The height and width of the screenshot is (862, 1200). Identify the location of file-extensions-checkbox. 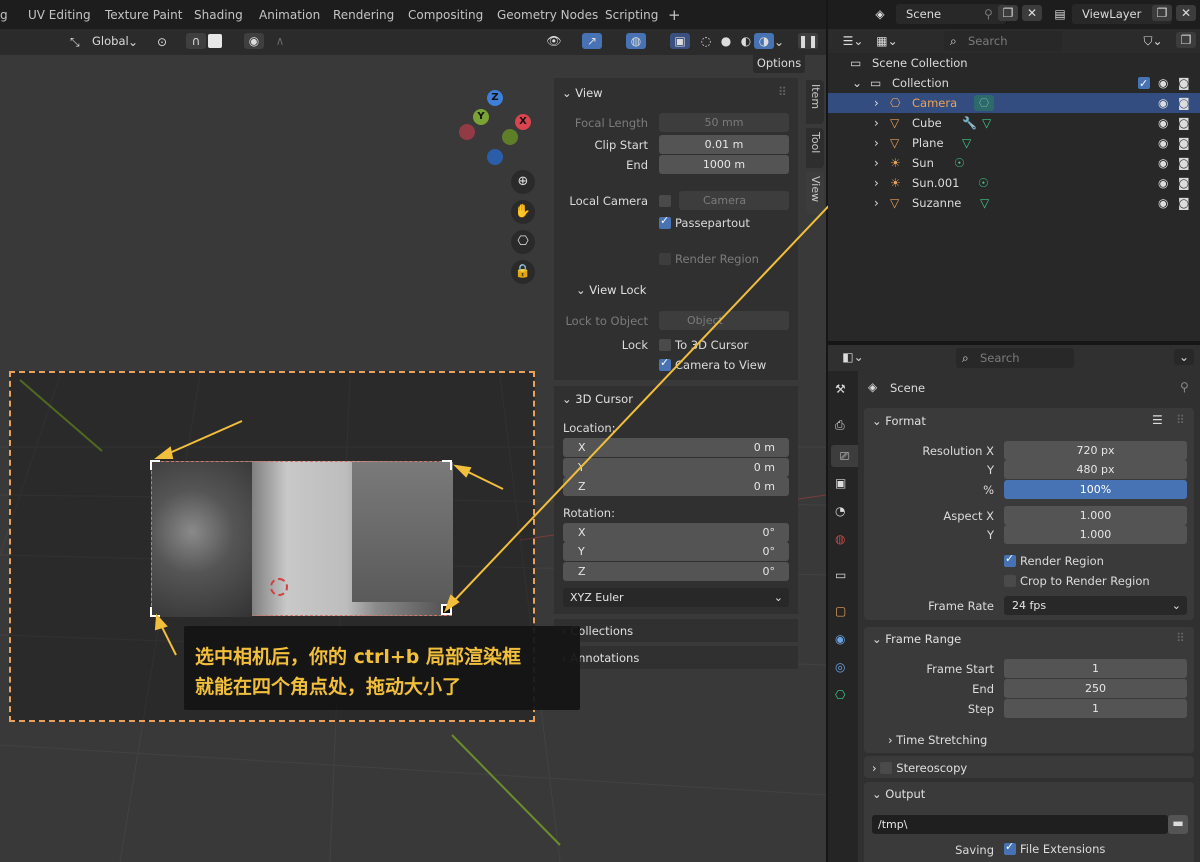
(1010, 847).